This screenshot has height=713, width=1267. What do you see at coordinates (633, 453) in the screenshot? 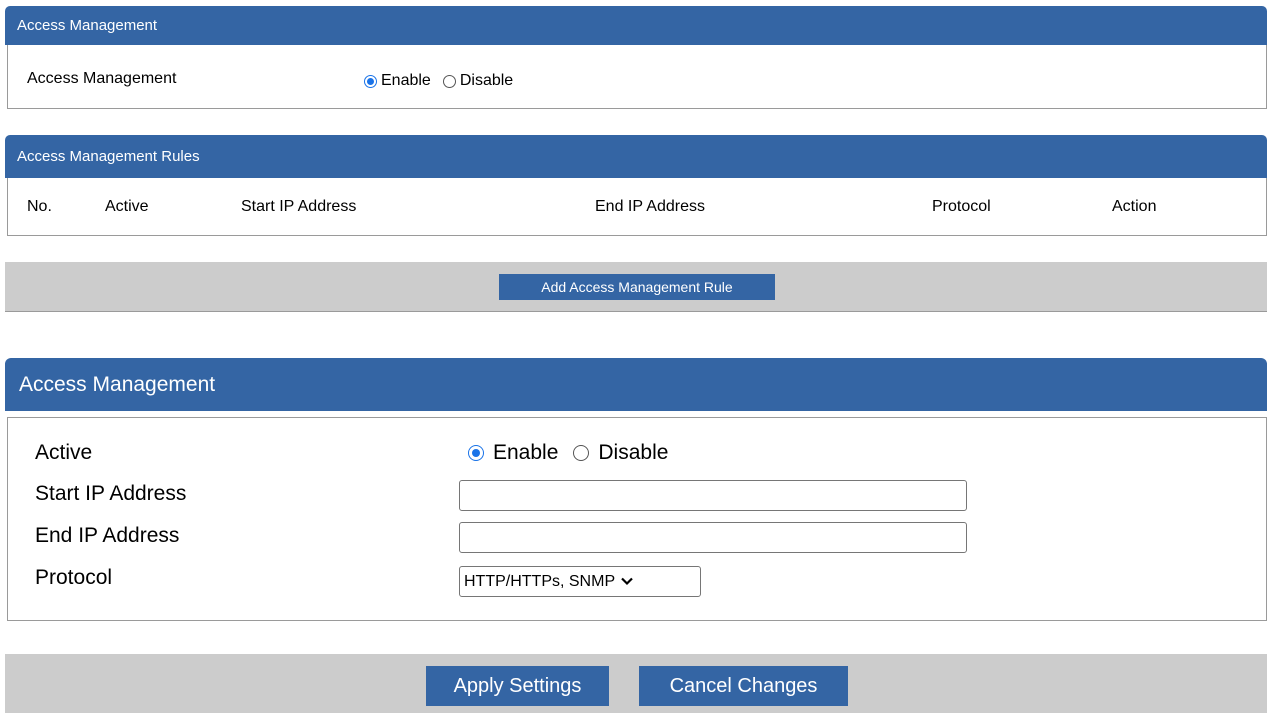
I see `active-disable-label: Disable` at bounding box center [633, 453].